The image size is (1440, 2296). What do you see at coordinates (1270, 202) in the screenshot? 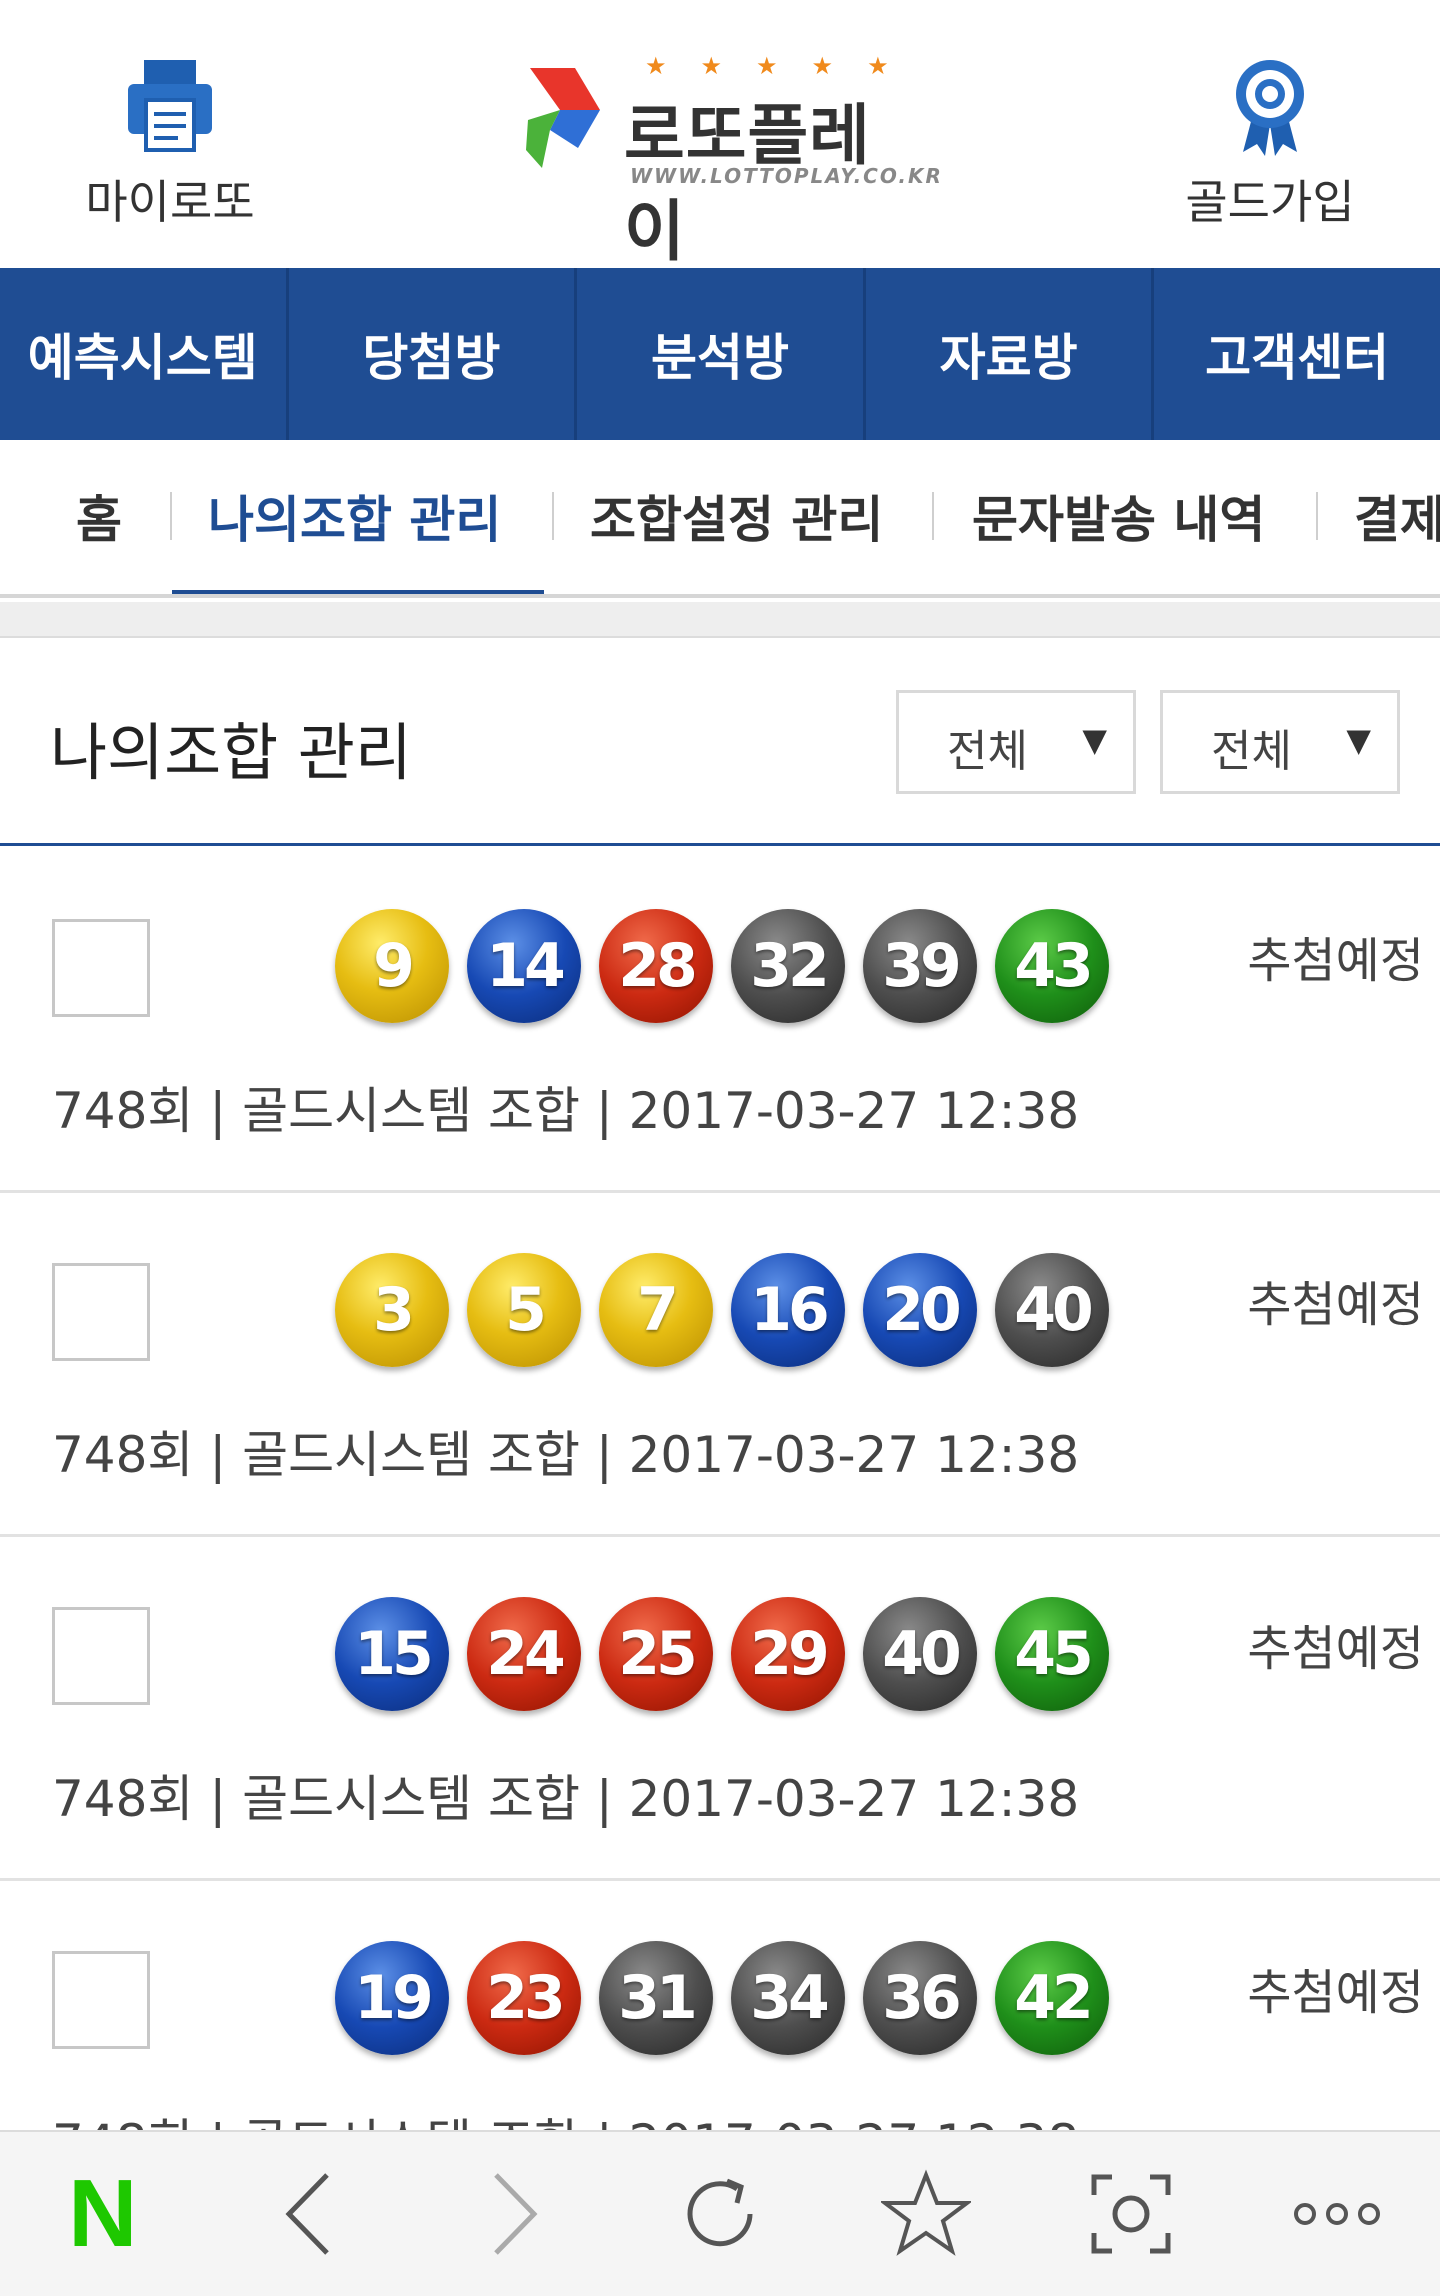
I see `gold-join-label: 골드가입` at bounding box center [1270, 202].